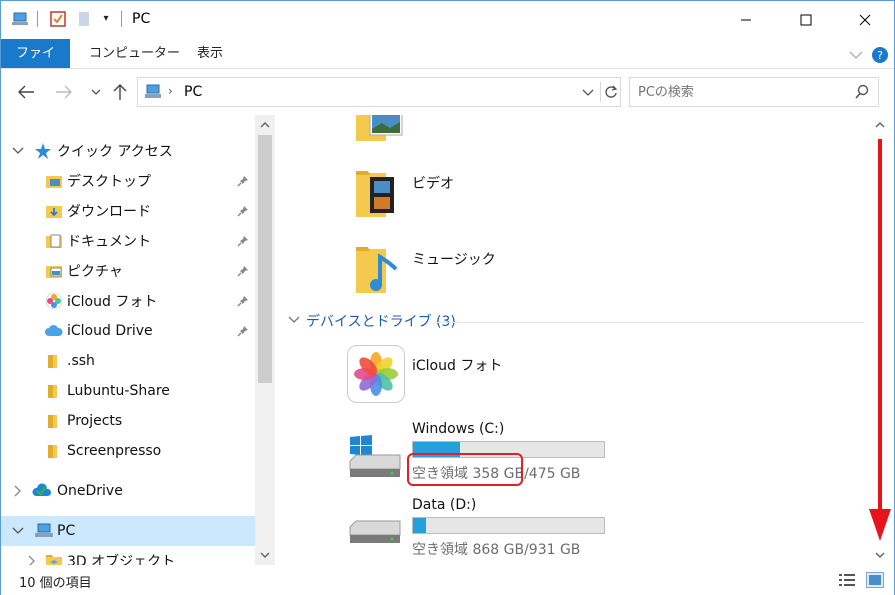 This screenshot has width=895, height=595. Describe the element at coordinates (112, 302) in the screenshot. I see `sidebar-item-label: iCloud フォト` at that location.